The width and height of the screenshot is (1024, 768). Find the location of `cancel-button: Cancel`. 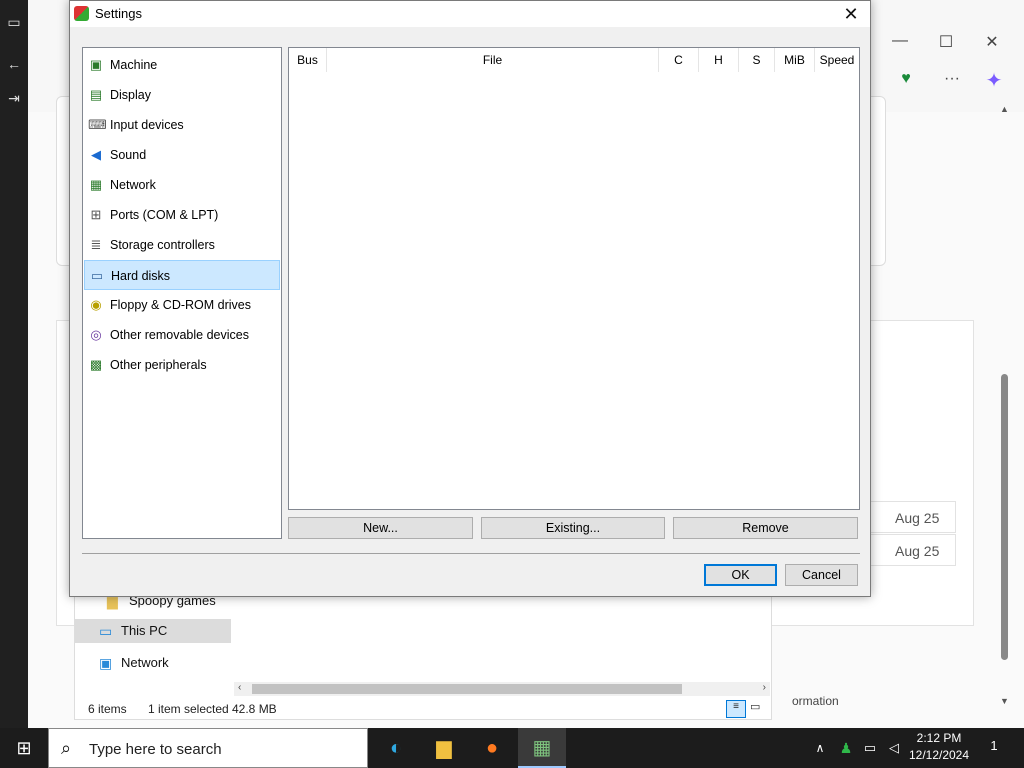

cancel-button: Cancel is located at coordinates (821, 575).